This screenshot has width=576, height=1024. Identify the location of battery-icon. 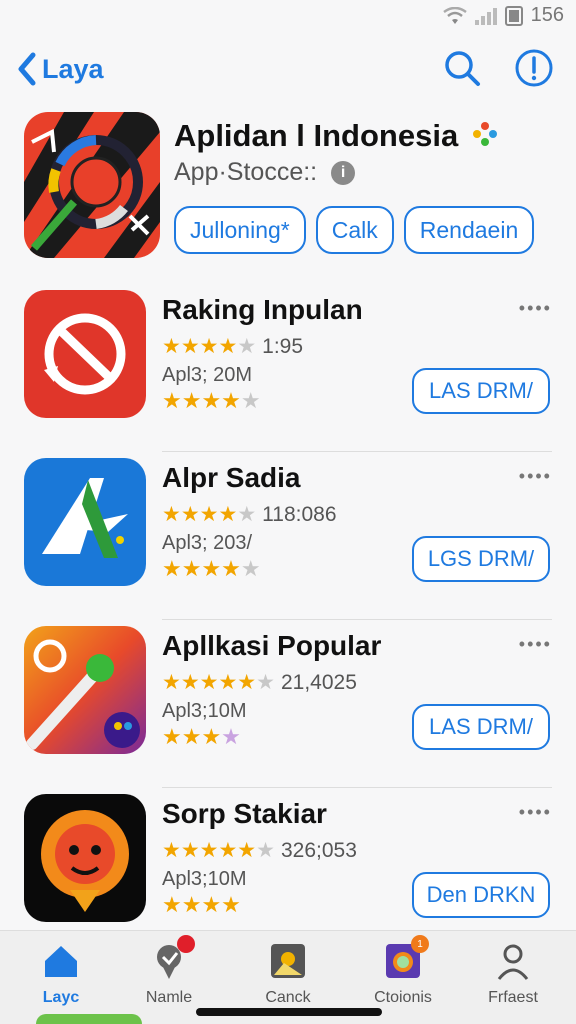
(513, 15).